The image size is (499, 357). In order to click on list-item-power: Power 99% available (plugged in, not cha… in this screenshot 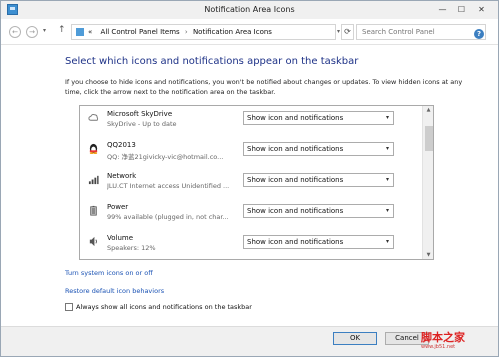, I will do `click(251, 216)`.